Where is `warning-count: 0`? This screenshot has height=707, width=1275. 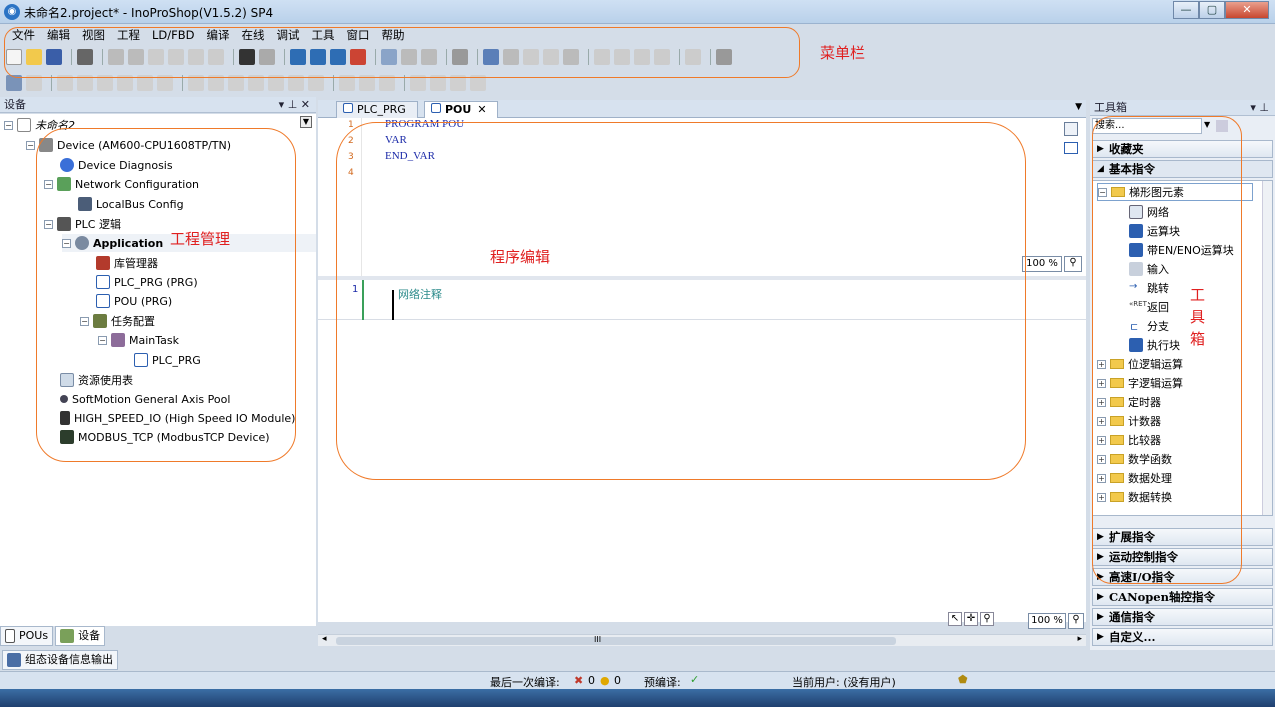
warning-count: 0 is located at coordinates (617, 680).